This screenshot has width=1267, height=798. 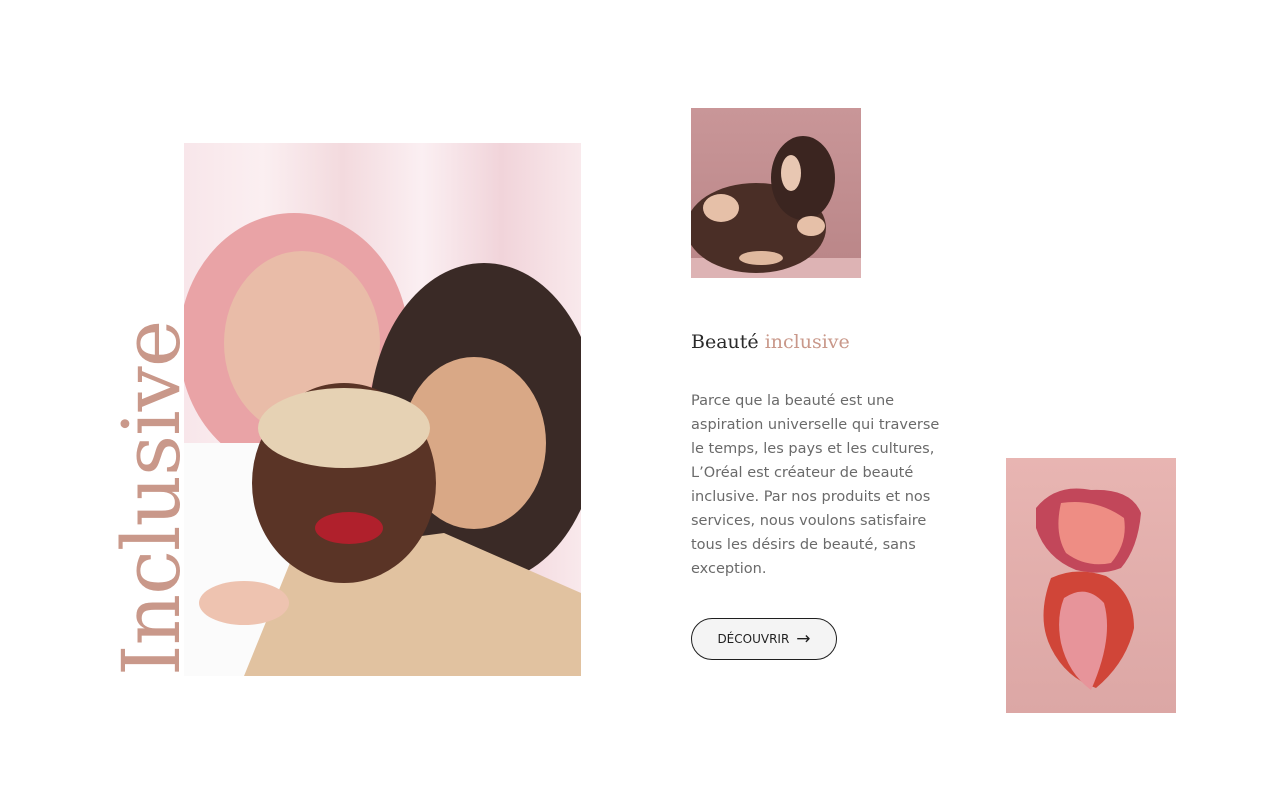 I want to click on portrait-photo-man, so click(x=776, y=193).